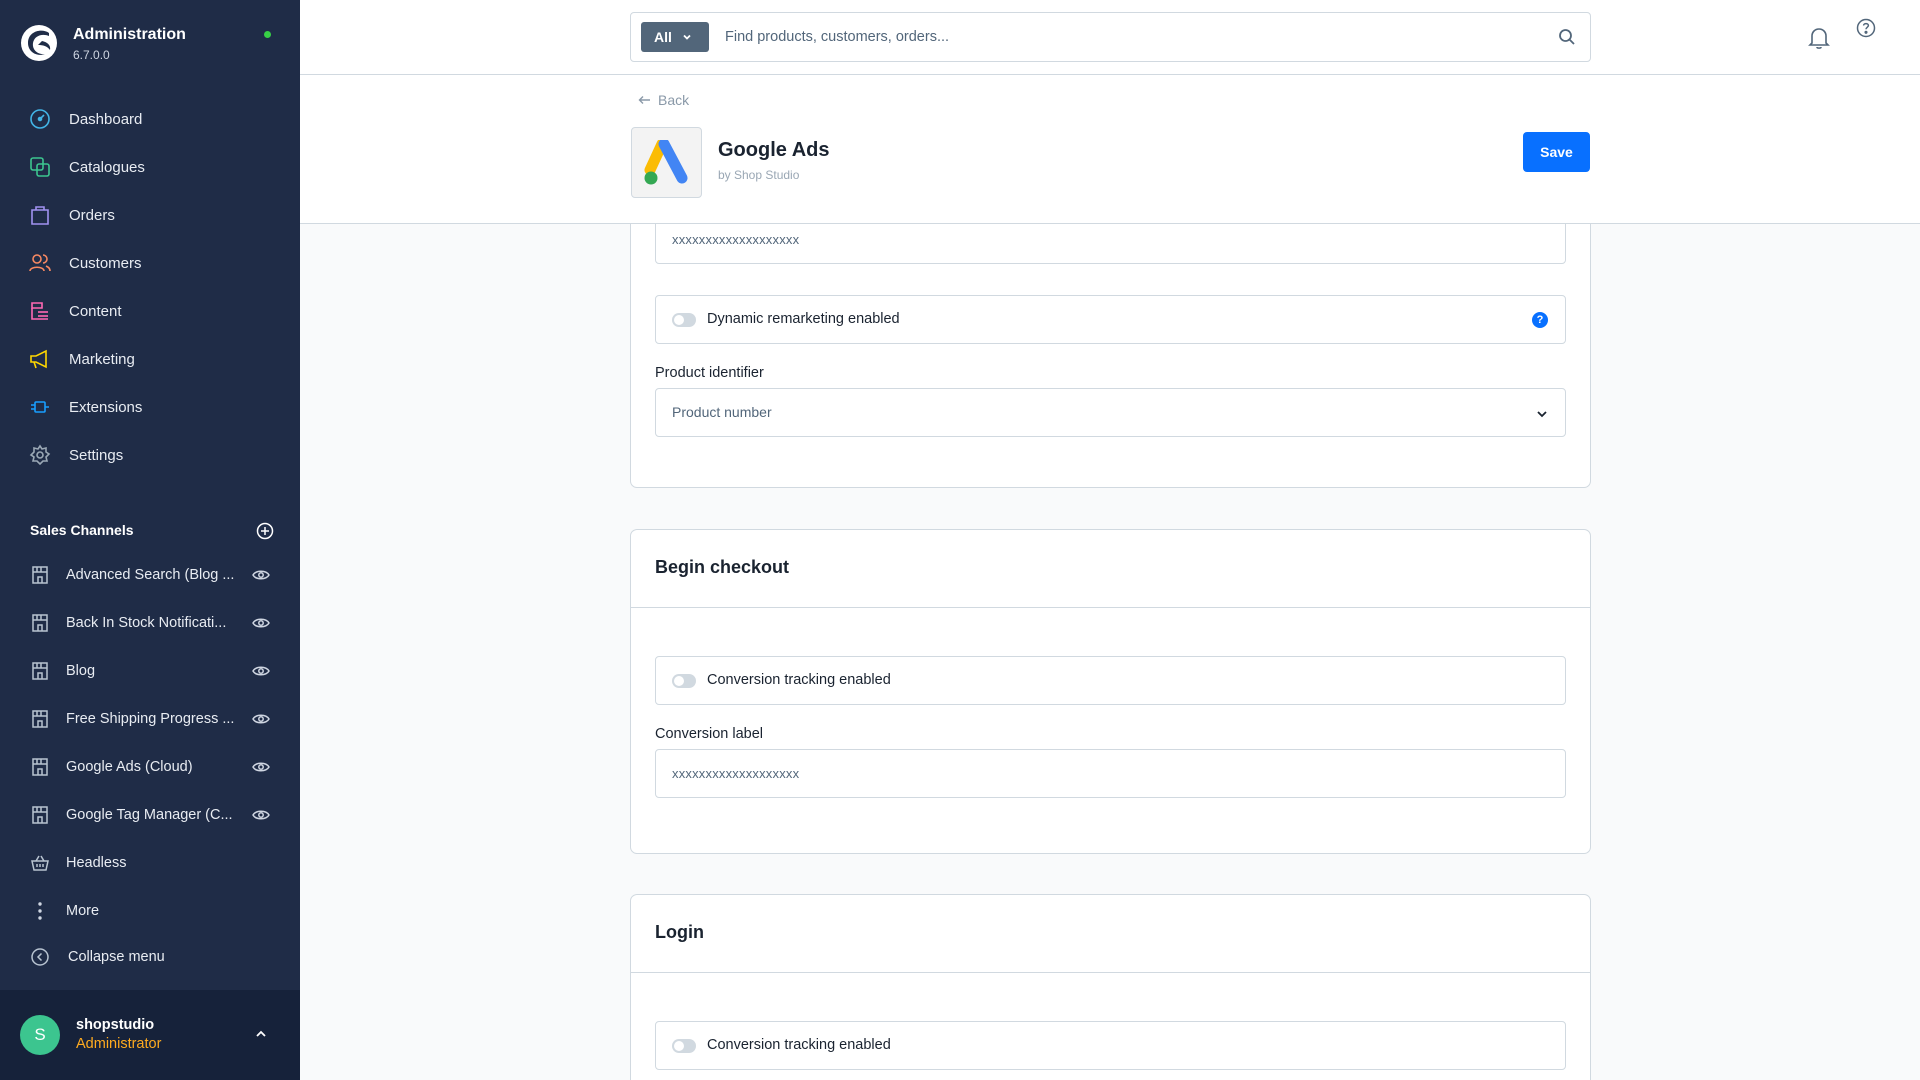 This screenshot has width=1920, height=1080. Describe the element at coordinates (1110, 987) in the screenshot. I see `login-card: Login Conversion tracking enabled` at that location.